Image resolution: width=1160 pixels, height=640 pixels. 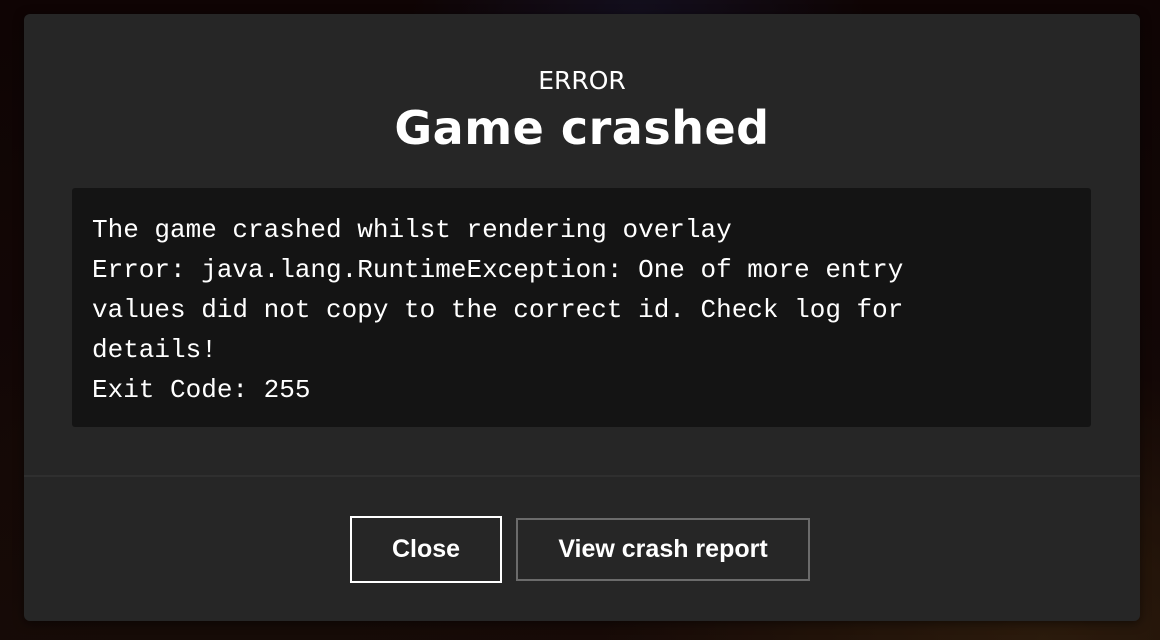 I want to click on dialog-title: Game crashed, so click(x=582, y=128).